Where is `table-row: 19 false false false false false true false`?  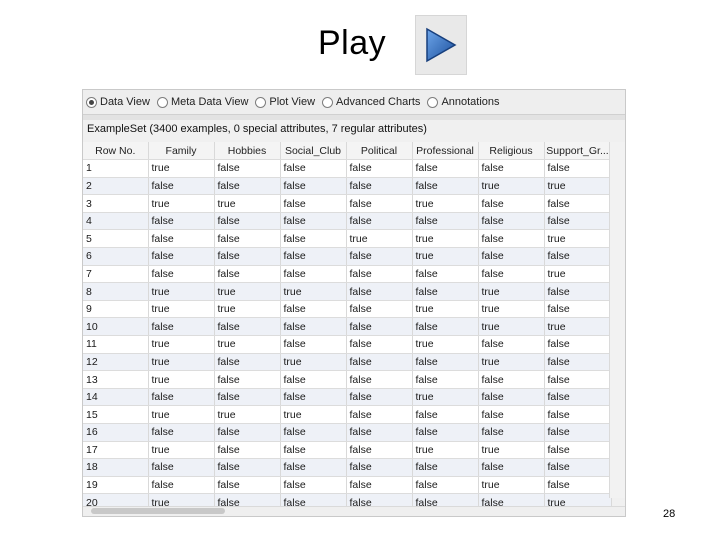 table-row: 19 false false false false false true false is located at coordinates (347, 485).